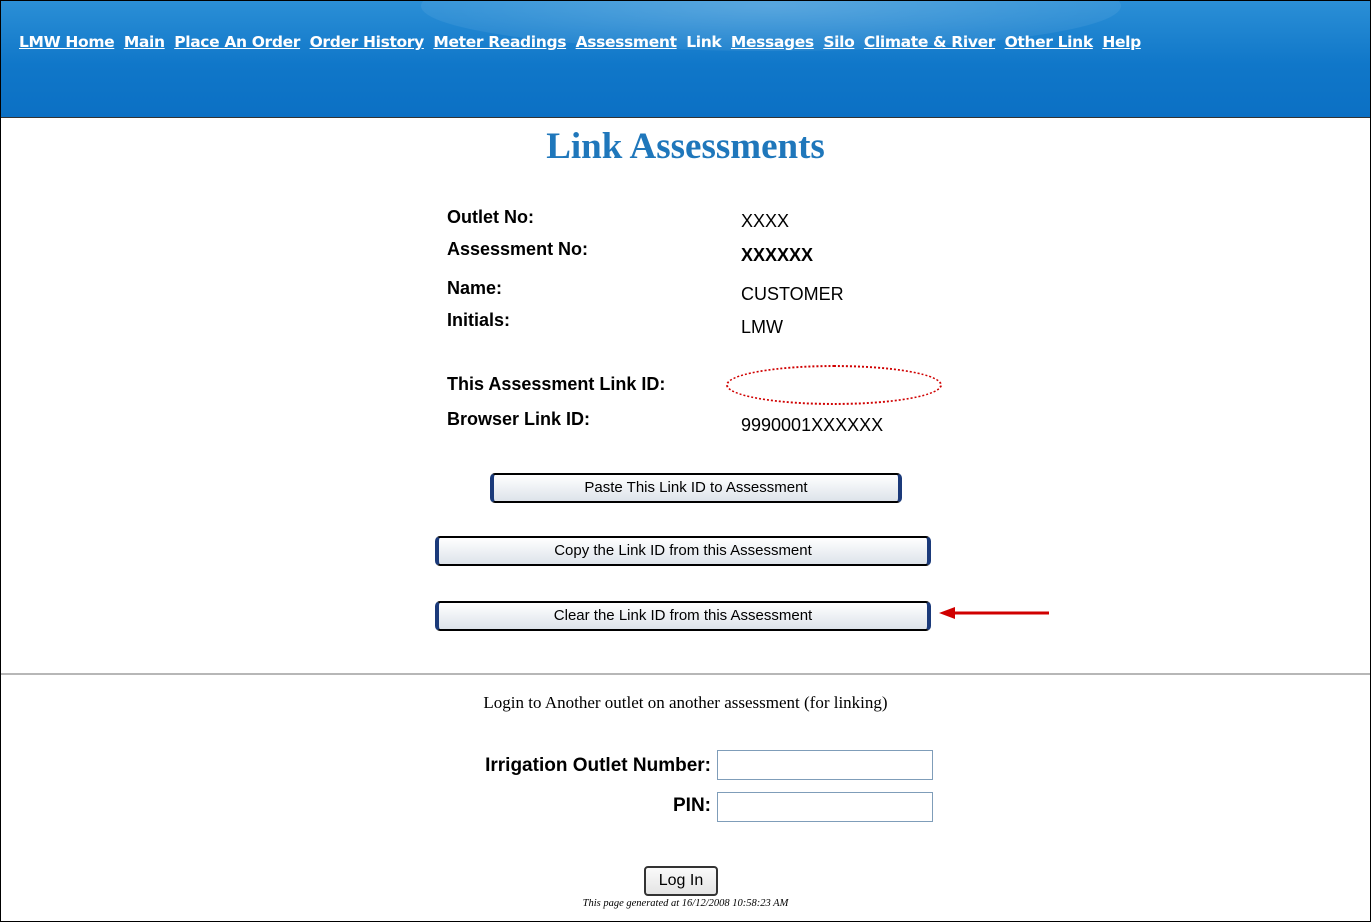 This screenshot has height=922, width=1371. I want to click on pin-input, so click(825, 807).